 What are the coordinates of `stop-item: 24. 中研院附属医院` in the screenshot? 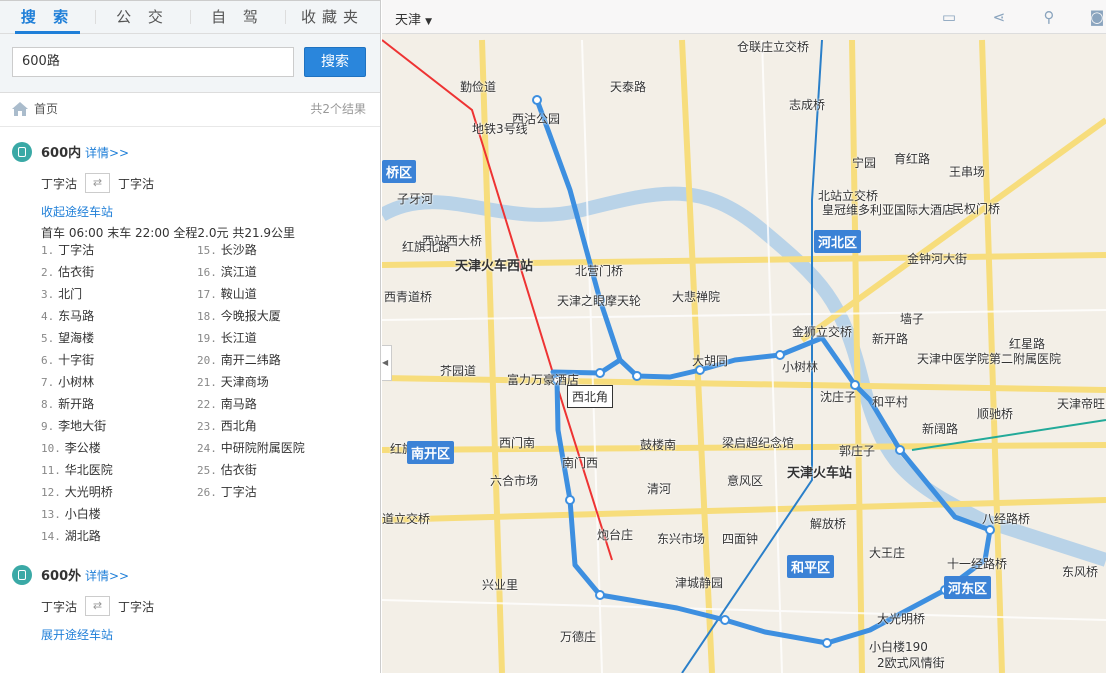 It's located at (272, 450).